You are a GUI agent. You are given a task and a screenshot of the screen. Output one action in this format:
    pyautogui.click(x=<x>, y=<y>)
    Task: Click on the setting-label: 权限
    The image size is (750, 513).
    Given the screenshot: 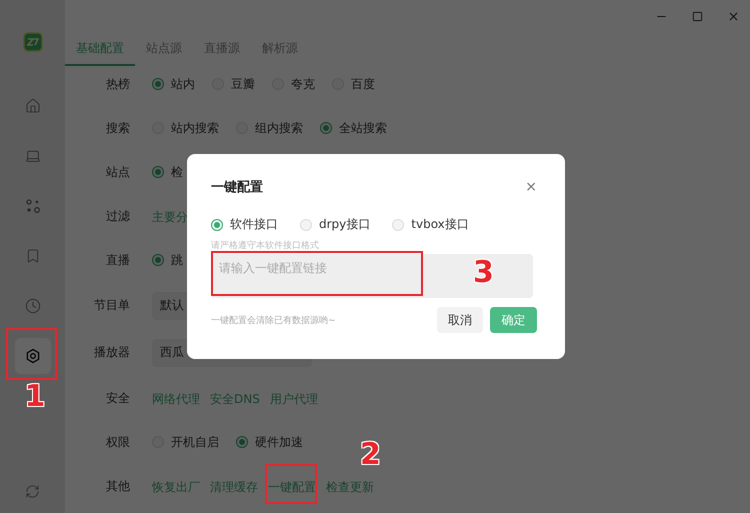 What is the action you would take?
    pyautogui.click(x=117, y=442)
    